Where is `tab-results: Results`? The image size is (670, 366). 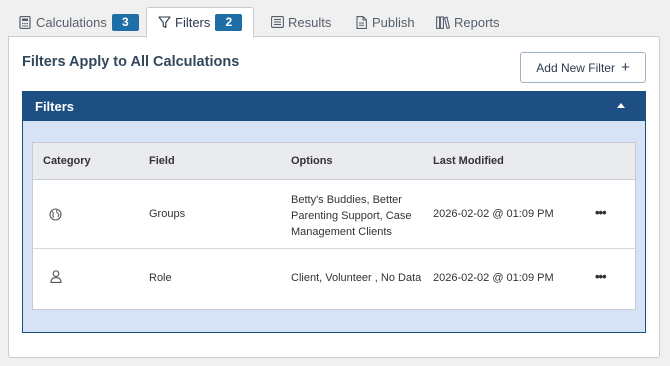 tab-results: Results is located at coordinates (300, 22).